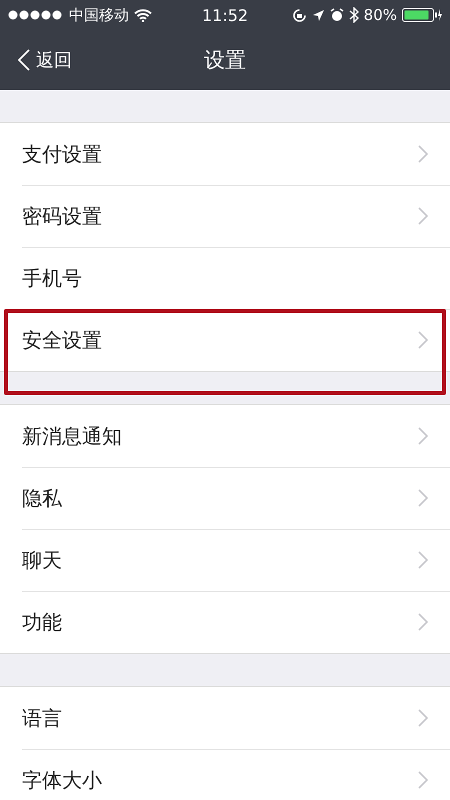 Image resolution: width=450 pixels, height=800 pixels. What do you see at coordinates (42, 498) in the screenshot?
I see `row-label: 隐私` at bounding box center [42, 498].